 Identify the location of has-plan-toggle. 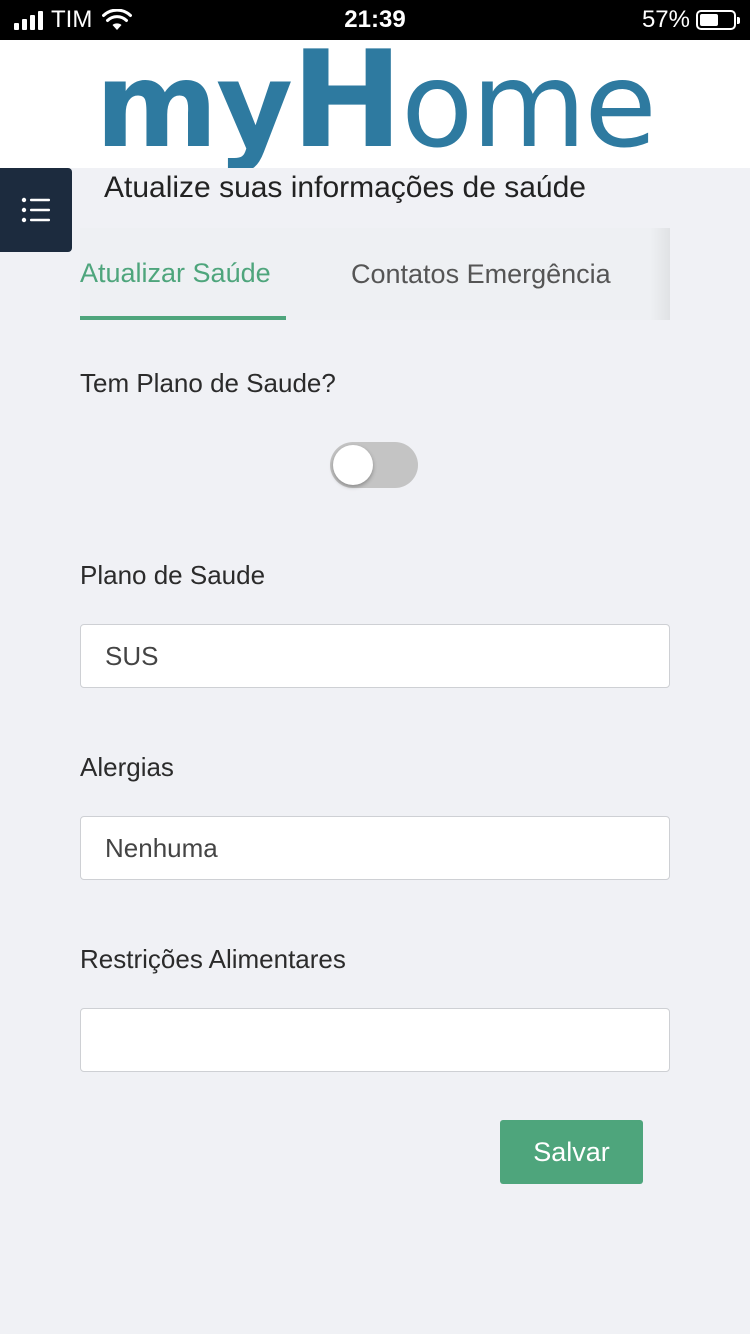
(374, 465).